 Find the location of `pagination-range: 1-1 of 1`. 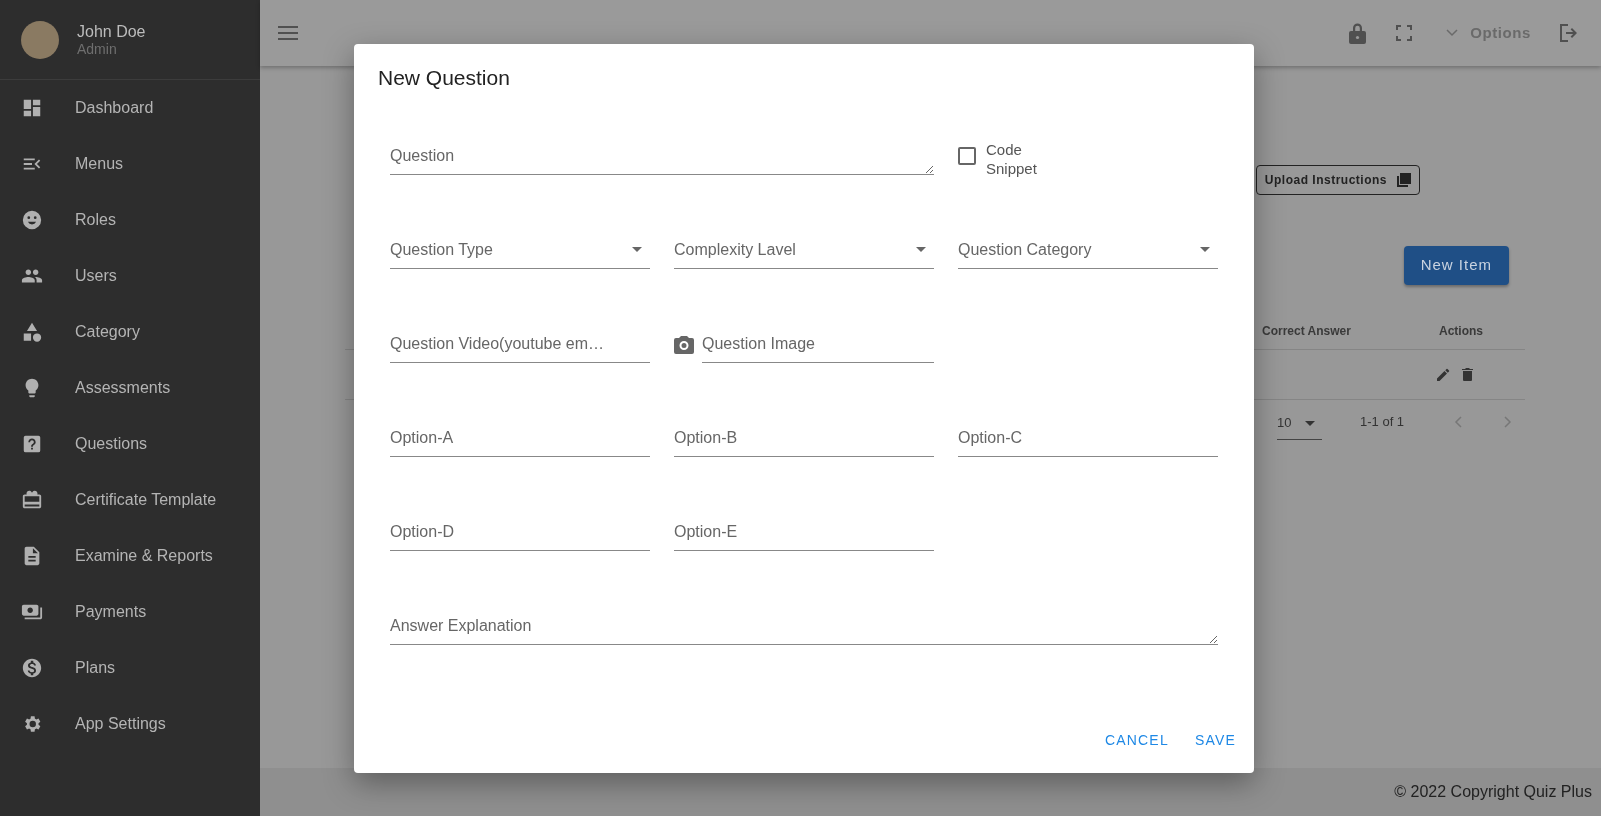

pagination-range: 1-1 of 1 is located at coordinates (1382, 421).